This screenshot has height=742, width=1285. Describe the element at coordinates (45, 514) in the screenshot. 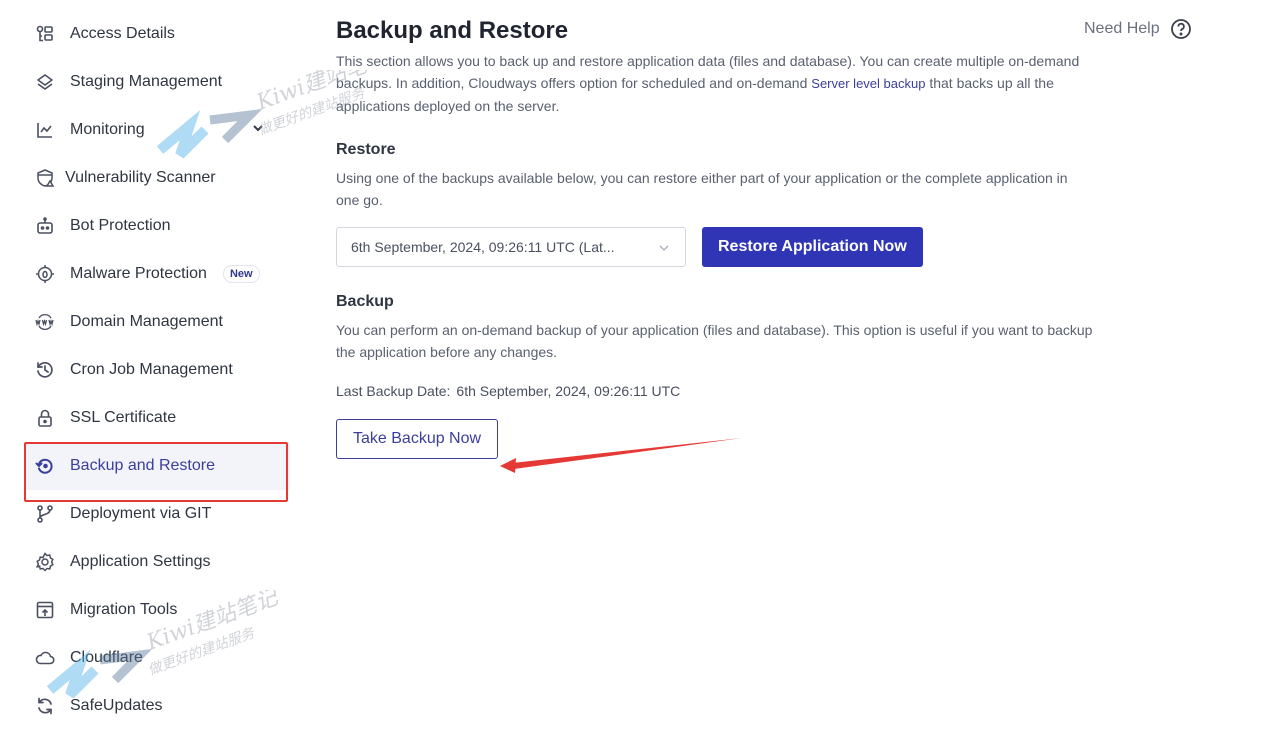

I see `git-branch-icon` at that location.